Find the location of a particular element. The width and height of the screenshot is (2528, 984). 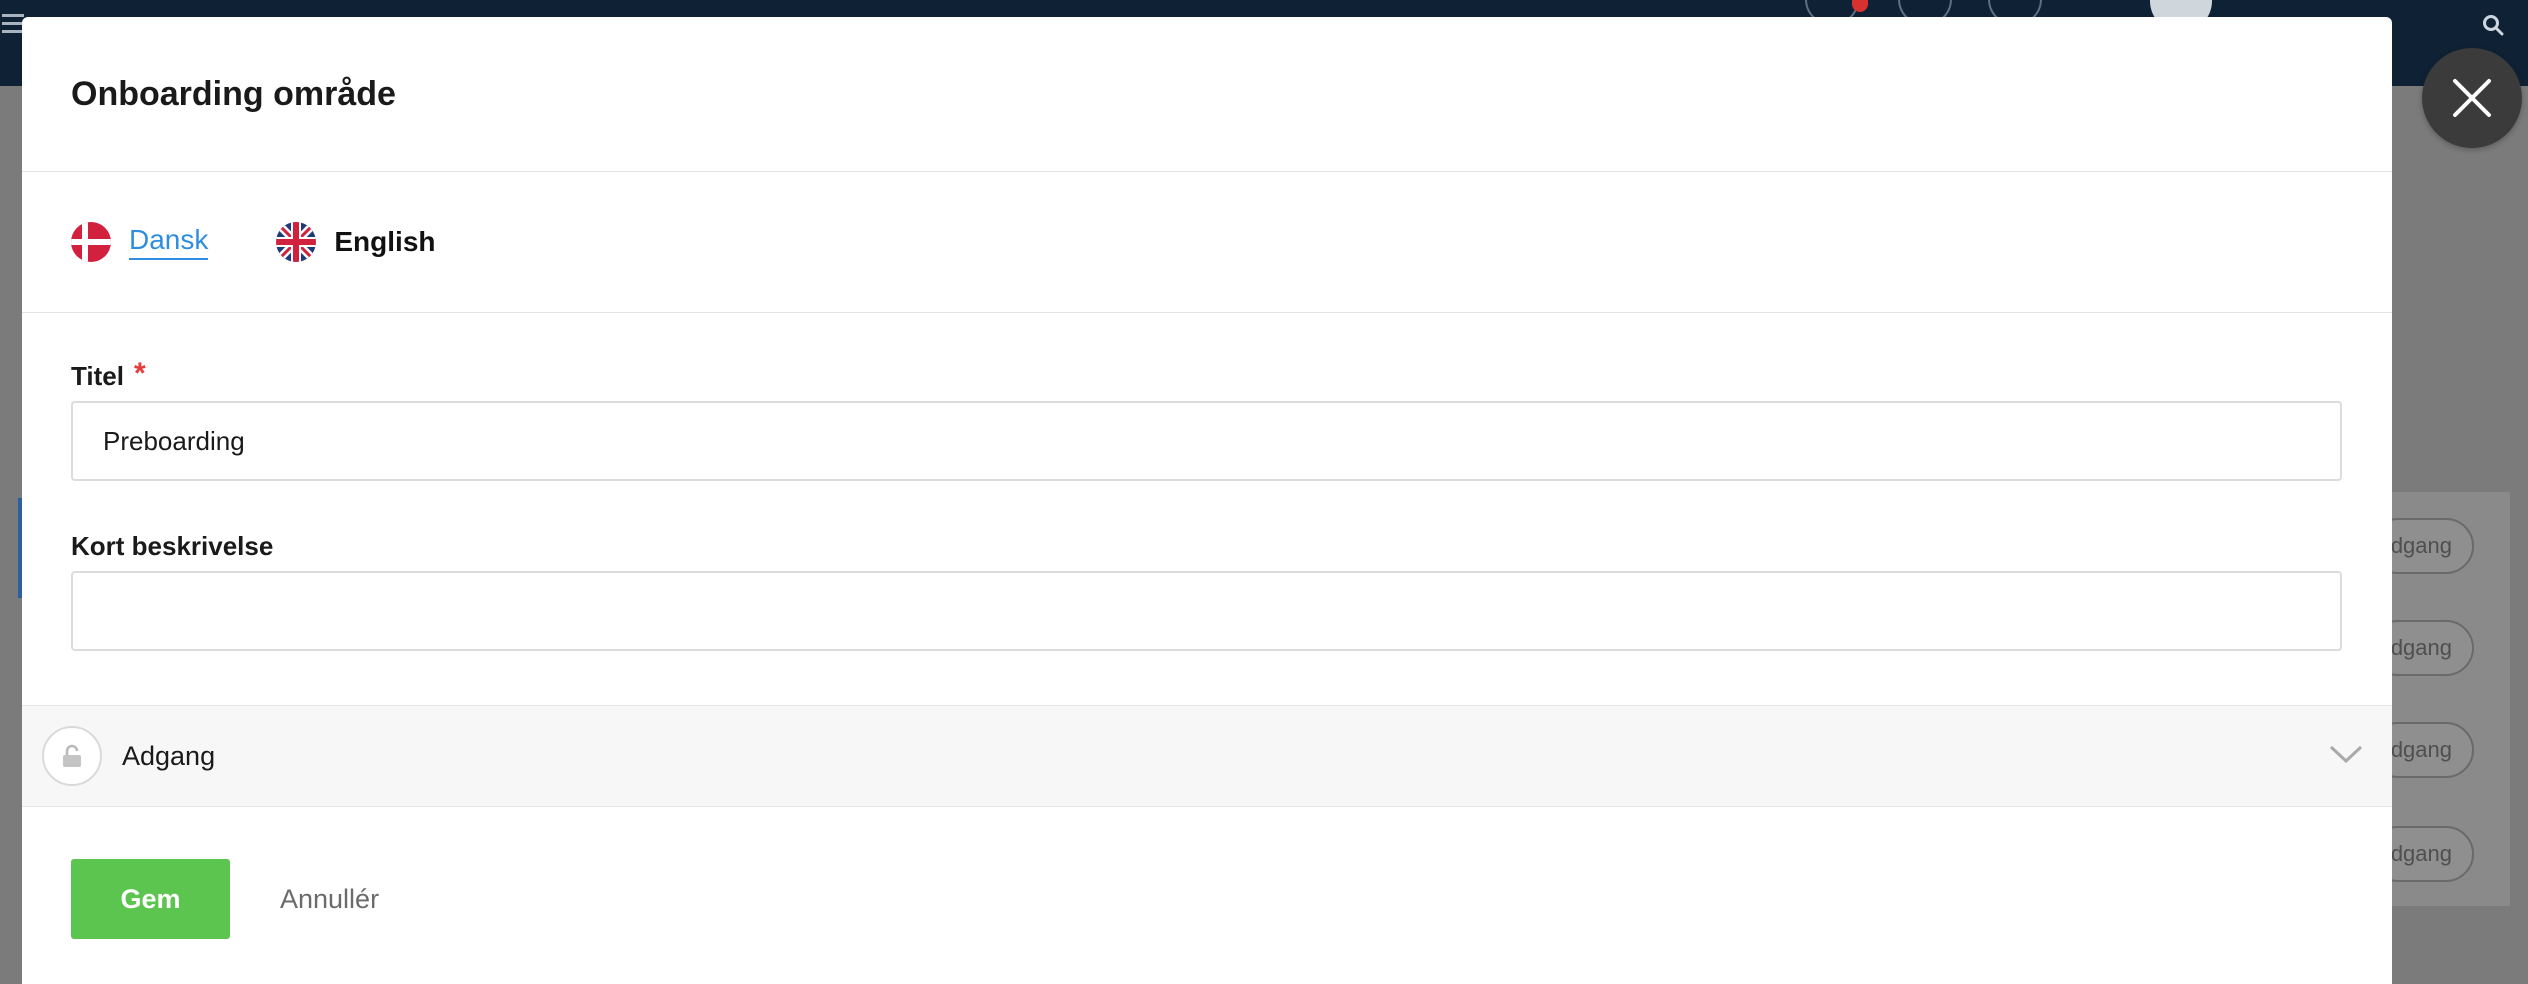

close-dialog-button is located at coordinates (2472, 98).